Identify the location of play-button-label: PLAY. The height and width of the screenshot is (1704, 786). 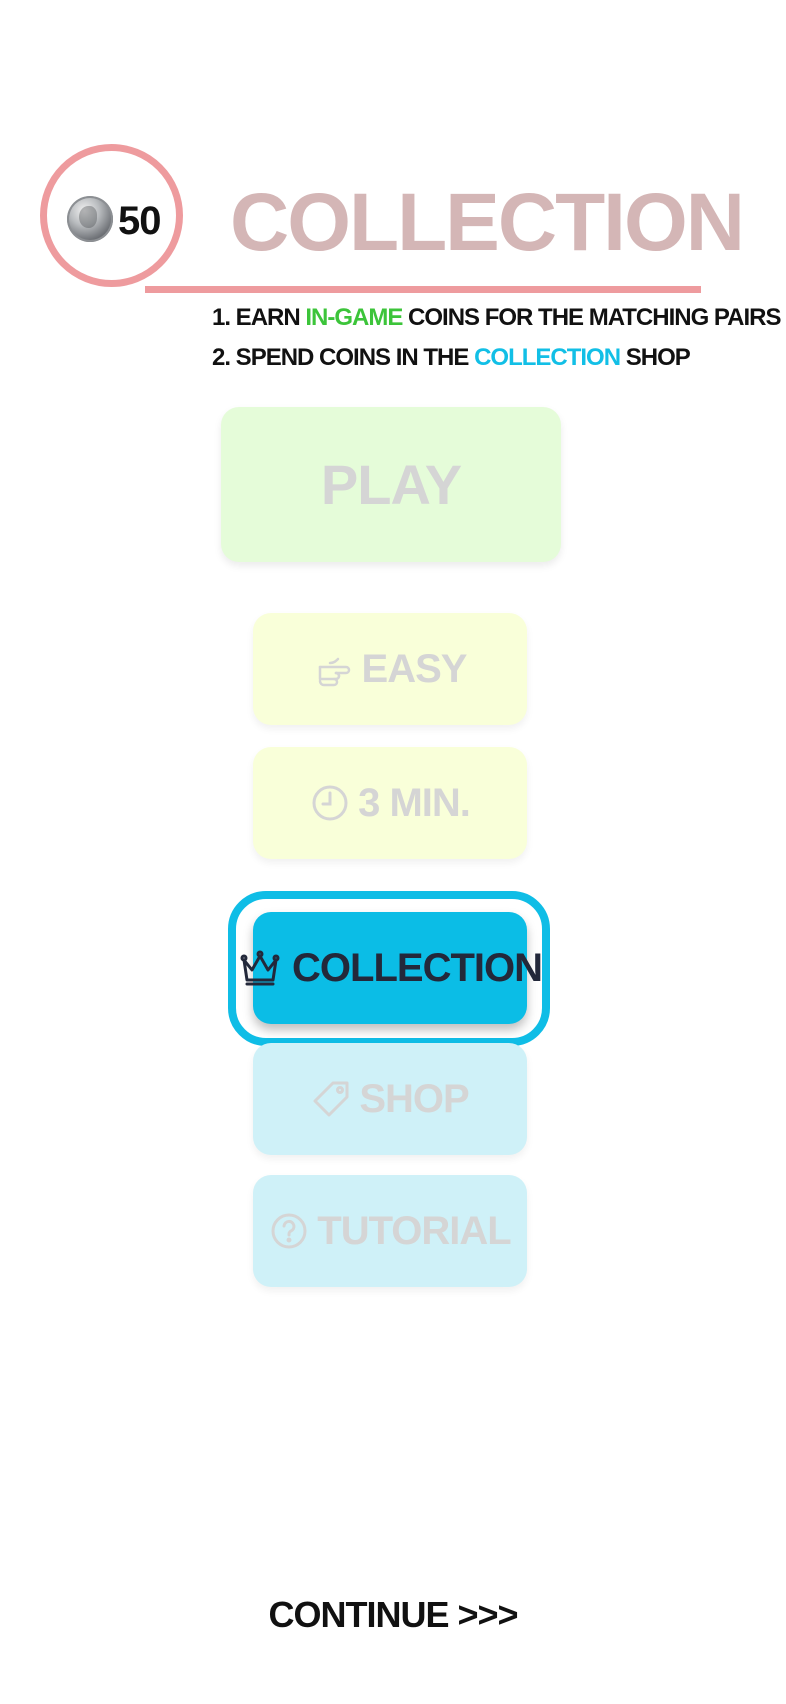
(391, 484).